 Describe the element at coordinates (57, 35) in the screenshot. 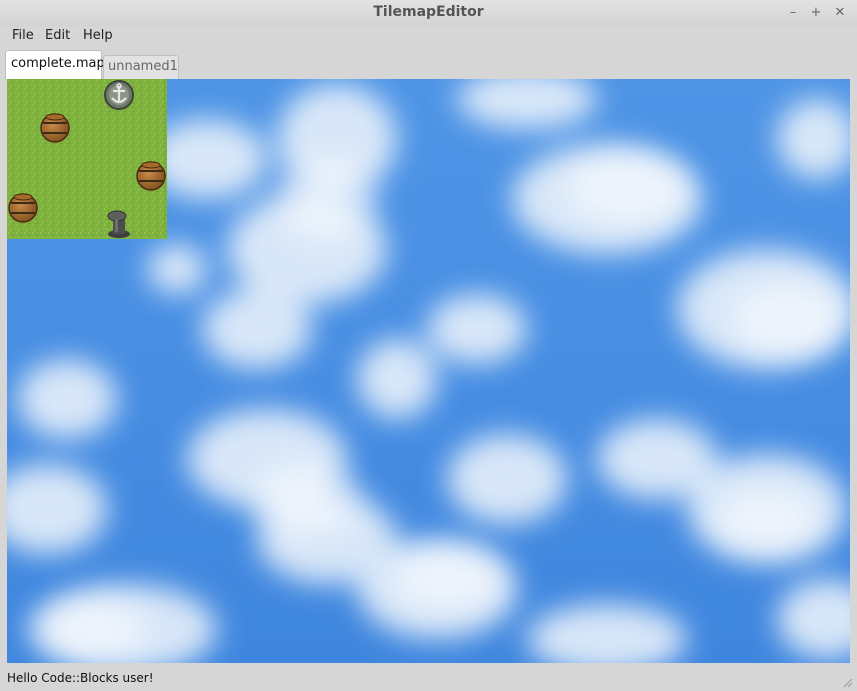

I see `menu-edit: Edit` at that location.